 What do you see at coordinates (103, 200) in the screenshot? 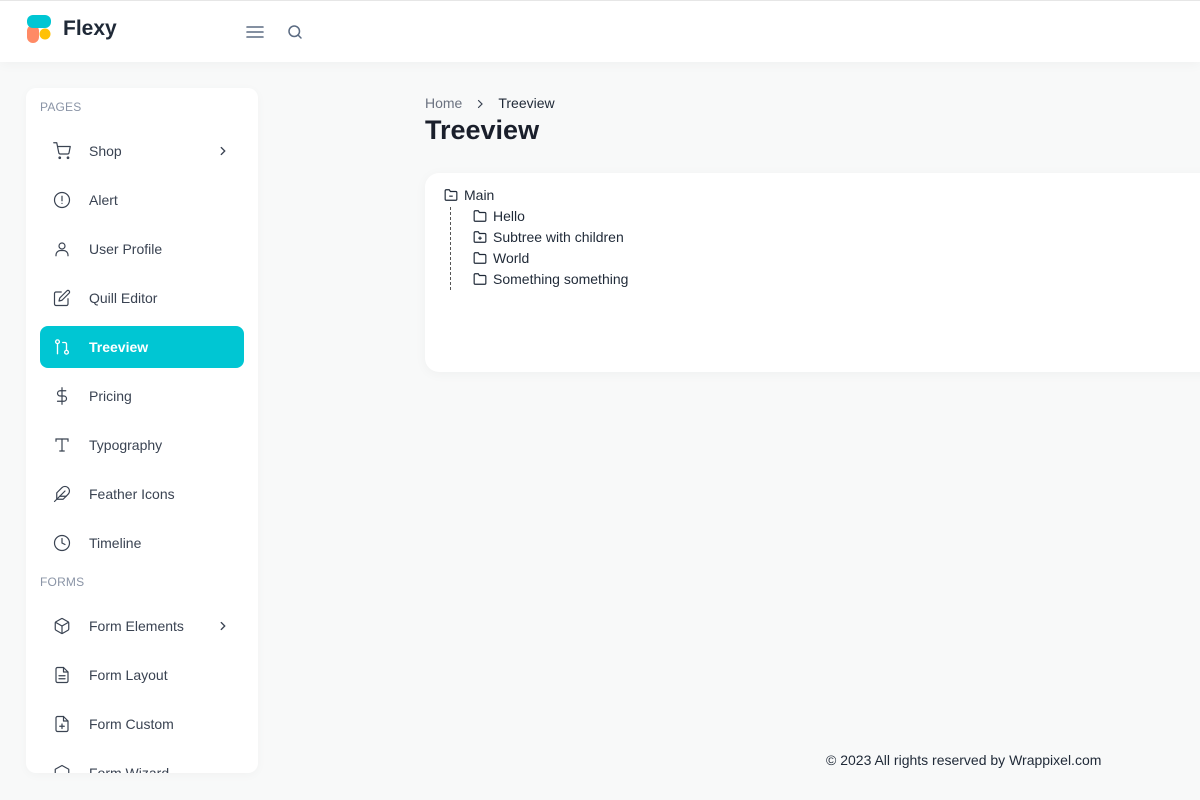
I see `sidebar-item-label: Alert` at bounding box center [103, 200].